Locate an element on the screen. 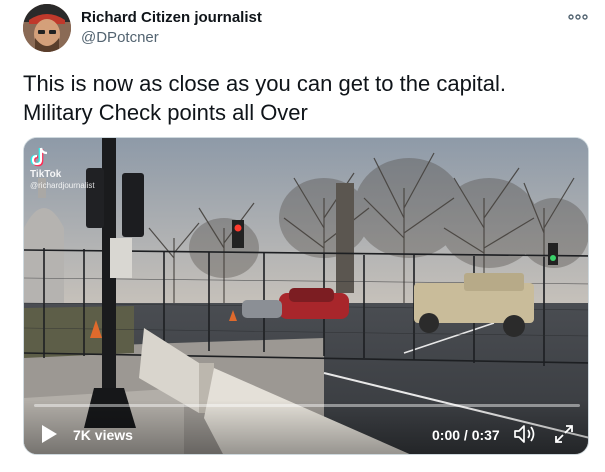 This screenshot has width=605, height=472. fullscreen-icon is located at coordinates (564, 434).